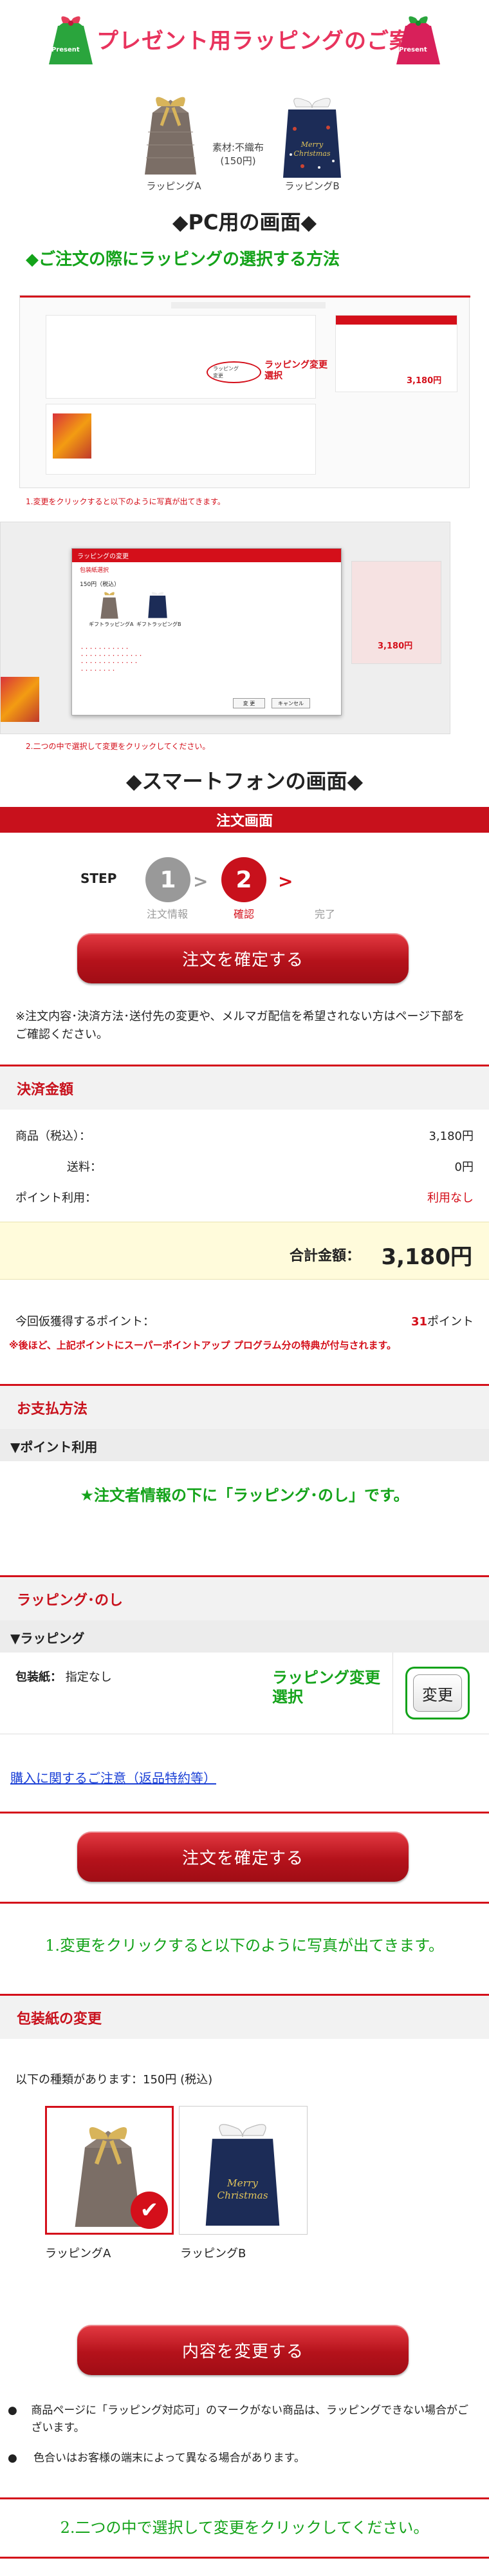 This screenshot has width=489, height=2576. I want to click on wrap-value: 指定なし, so click(88, 1677).